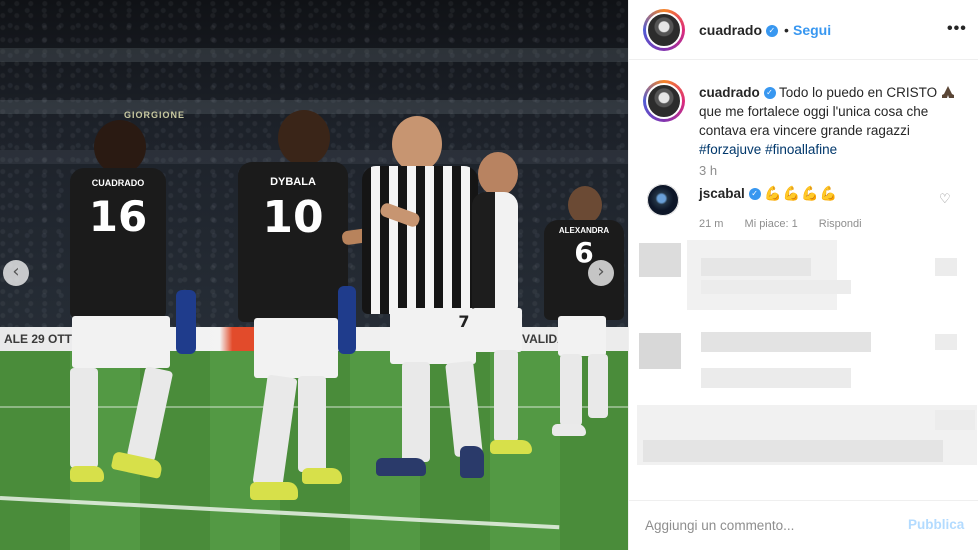 Image resolution: width=978 pixels, height=550 pixels. Describe the element at coordinates (730, 149) in the screenshot. I see `hashtag-forzajuve: #forzajuve` at that location.